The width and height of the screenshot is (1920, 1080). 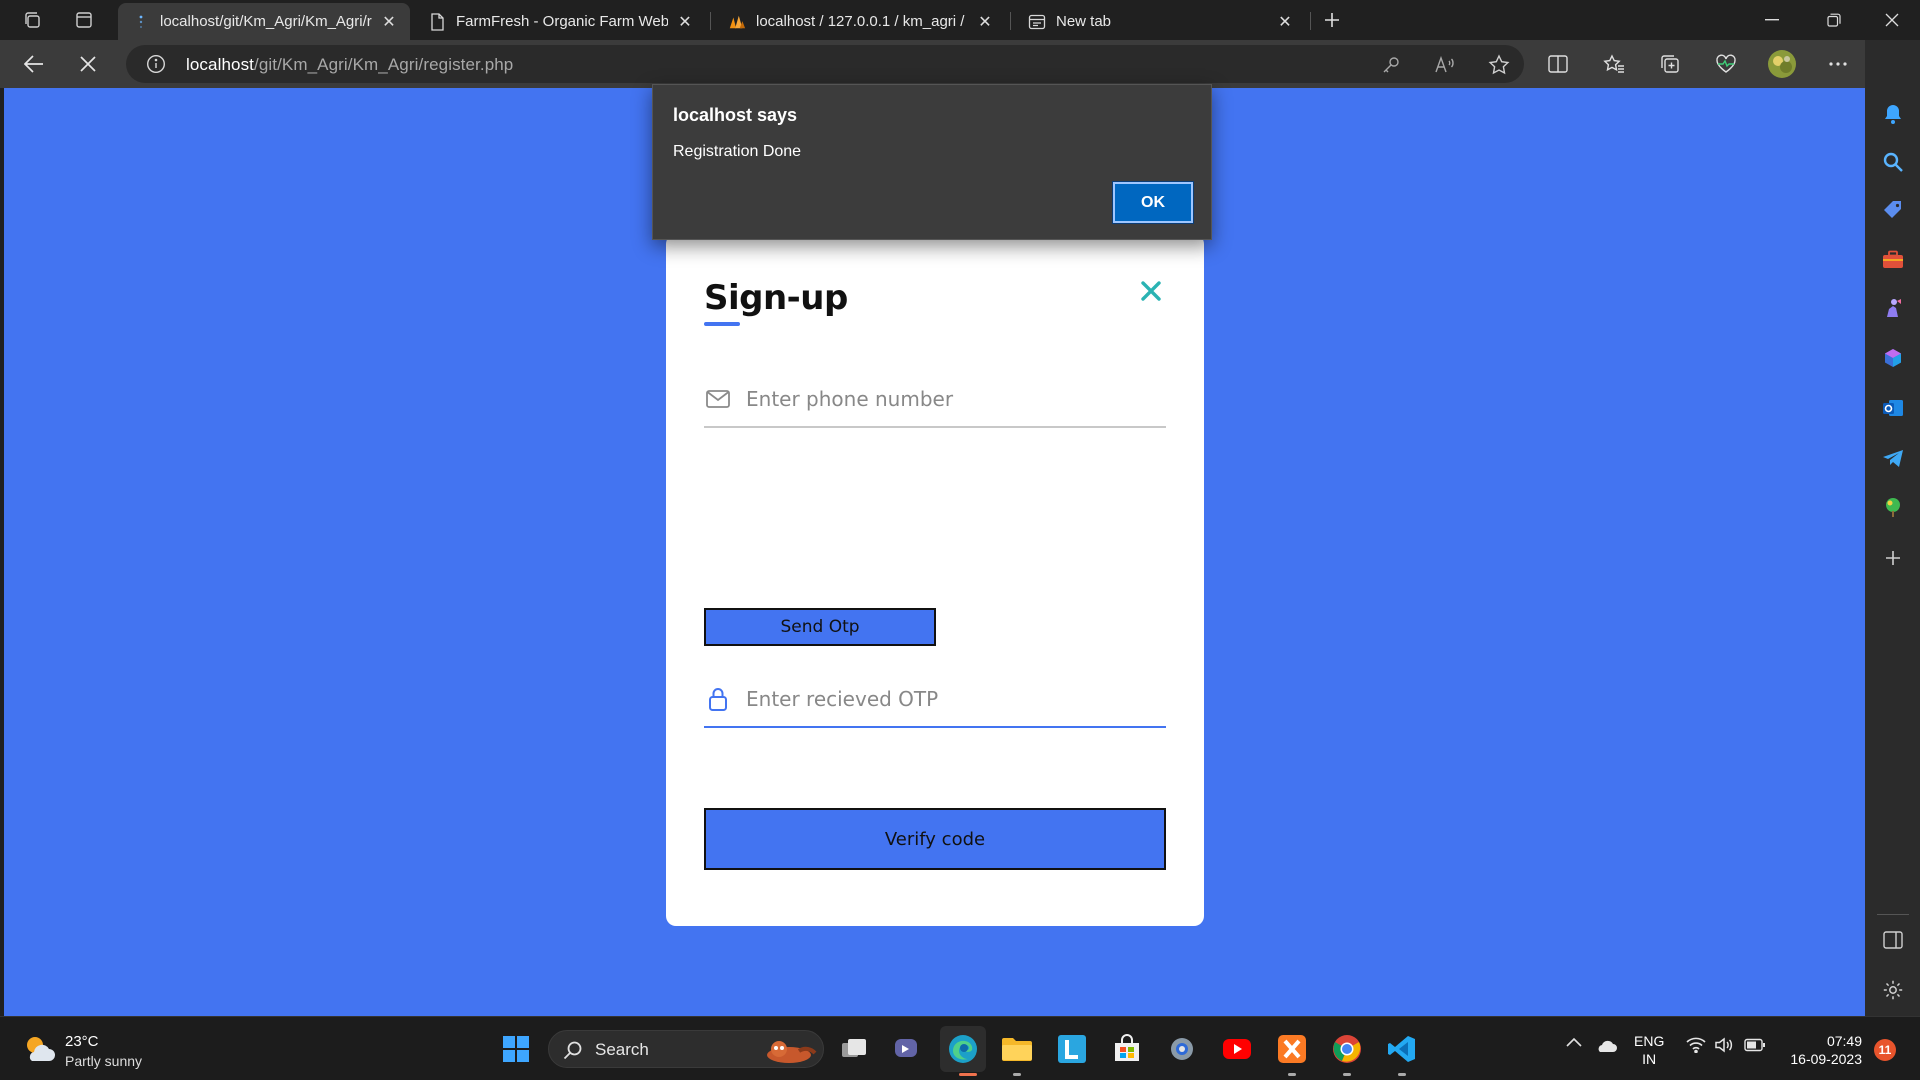 What do you see at coordinates (32, 20) in the screenshot?
I see `workspaces-icon` at bounding box center [32, 20].